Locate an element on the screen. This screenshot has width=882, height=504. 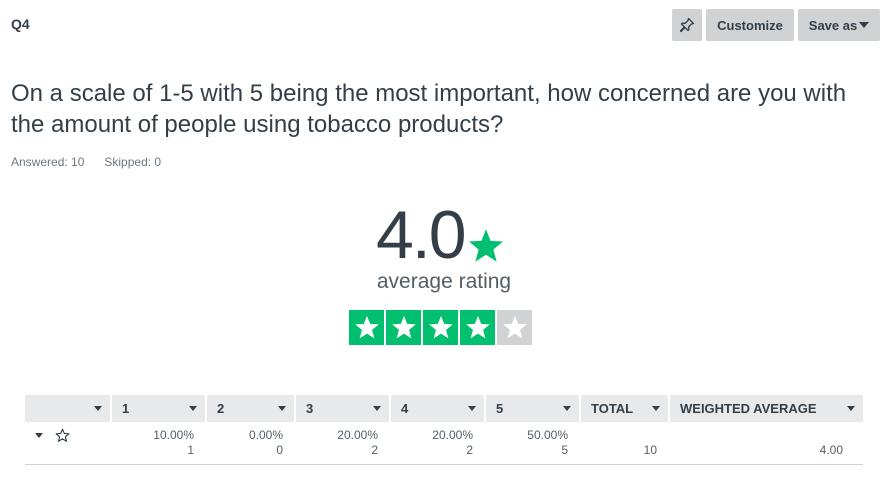
table-header-row: 1 2 3 4 5 TOTAL WEIGHTED AVERAGE is located at coordinates (444, 408).